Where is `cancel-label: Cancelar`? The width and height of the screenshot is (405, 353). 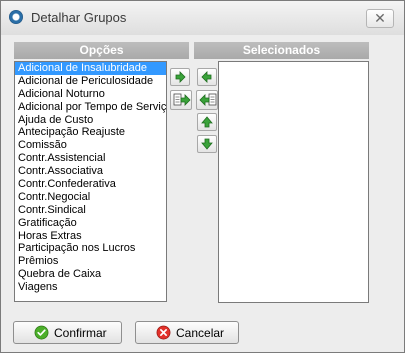
cancel-label: Cancelar is located at coordinates (200, 333).